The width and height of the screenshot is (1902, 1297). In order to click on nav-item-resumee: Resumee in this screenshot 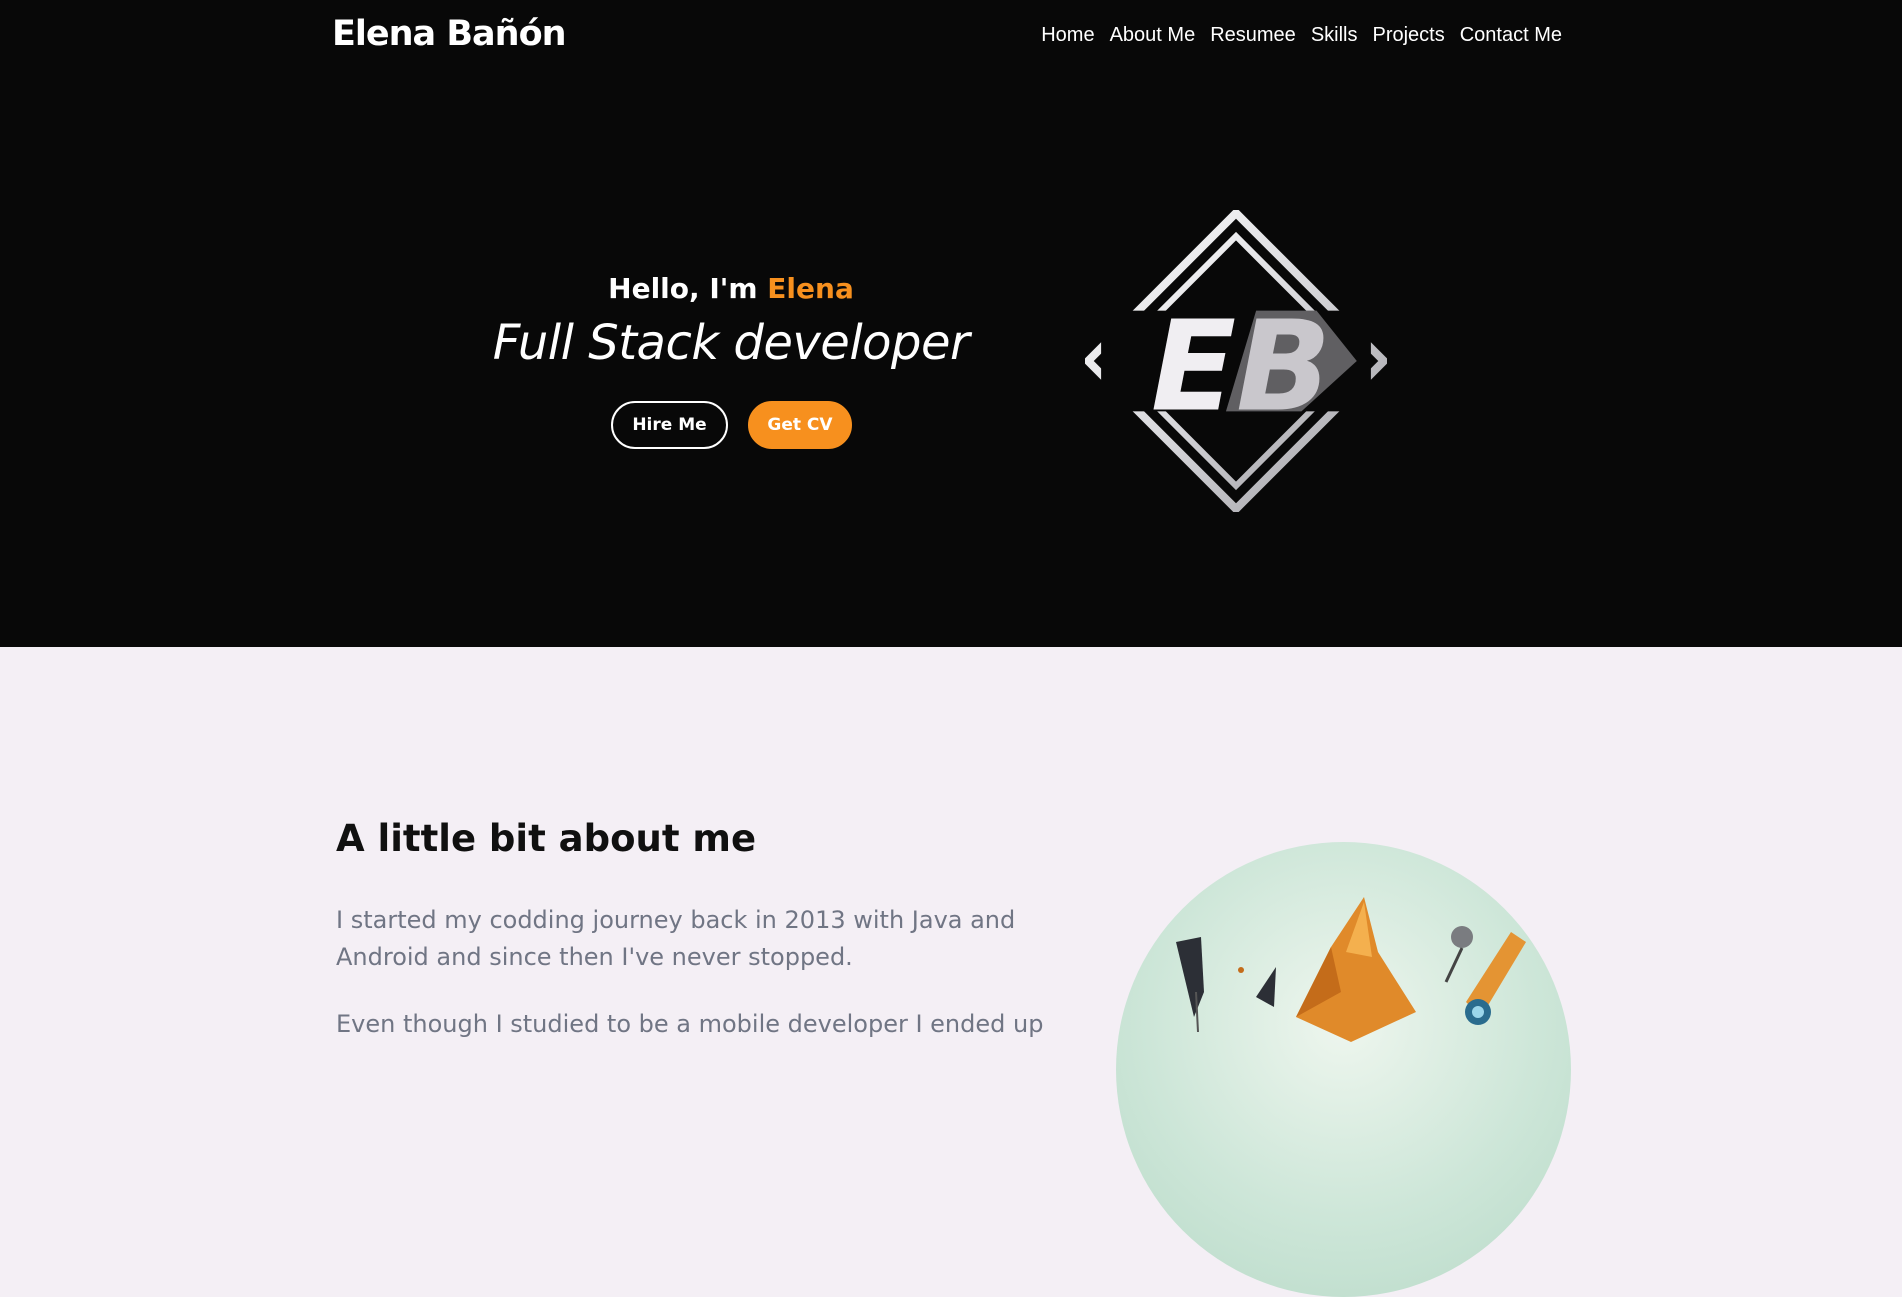, I will do `click(1253, 35)`.